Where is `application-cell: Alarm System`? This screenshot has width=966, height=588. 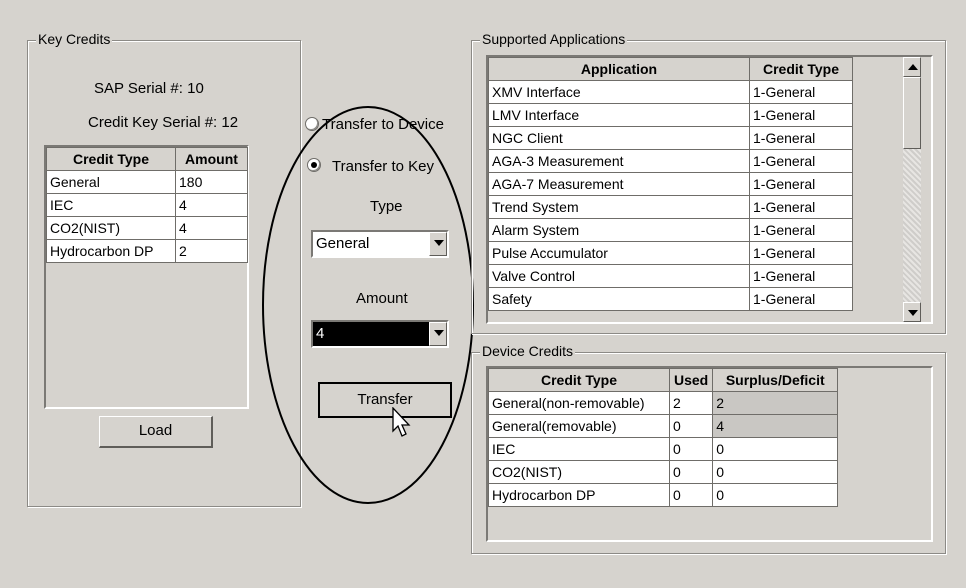 application-cell: Alarm System is located at coordinates (619, 230).